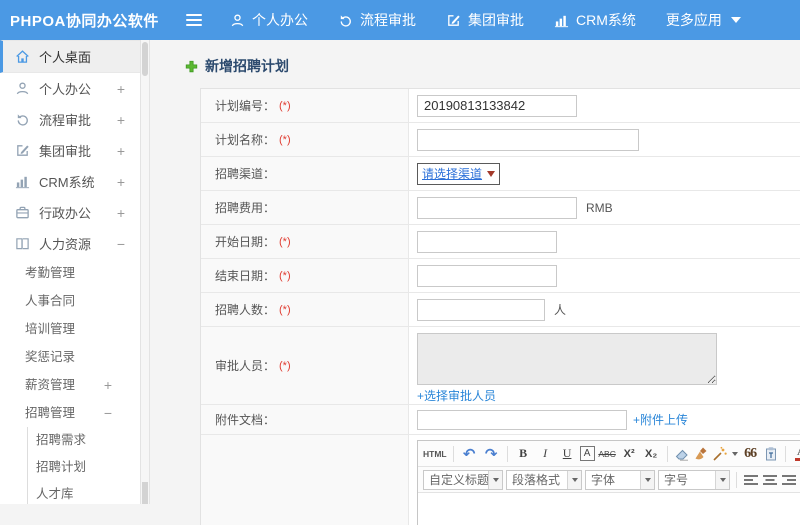  Describe the element at coordinates (145, 272) in the screenshot. I see `sidebar-scrollbar` at that location.